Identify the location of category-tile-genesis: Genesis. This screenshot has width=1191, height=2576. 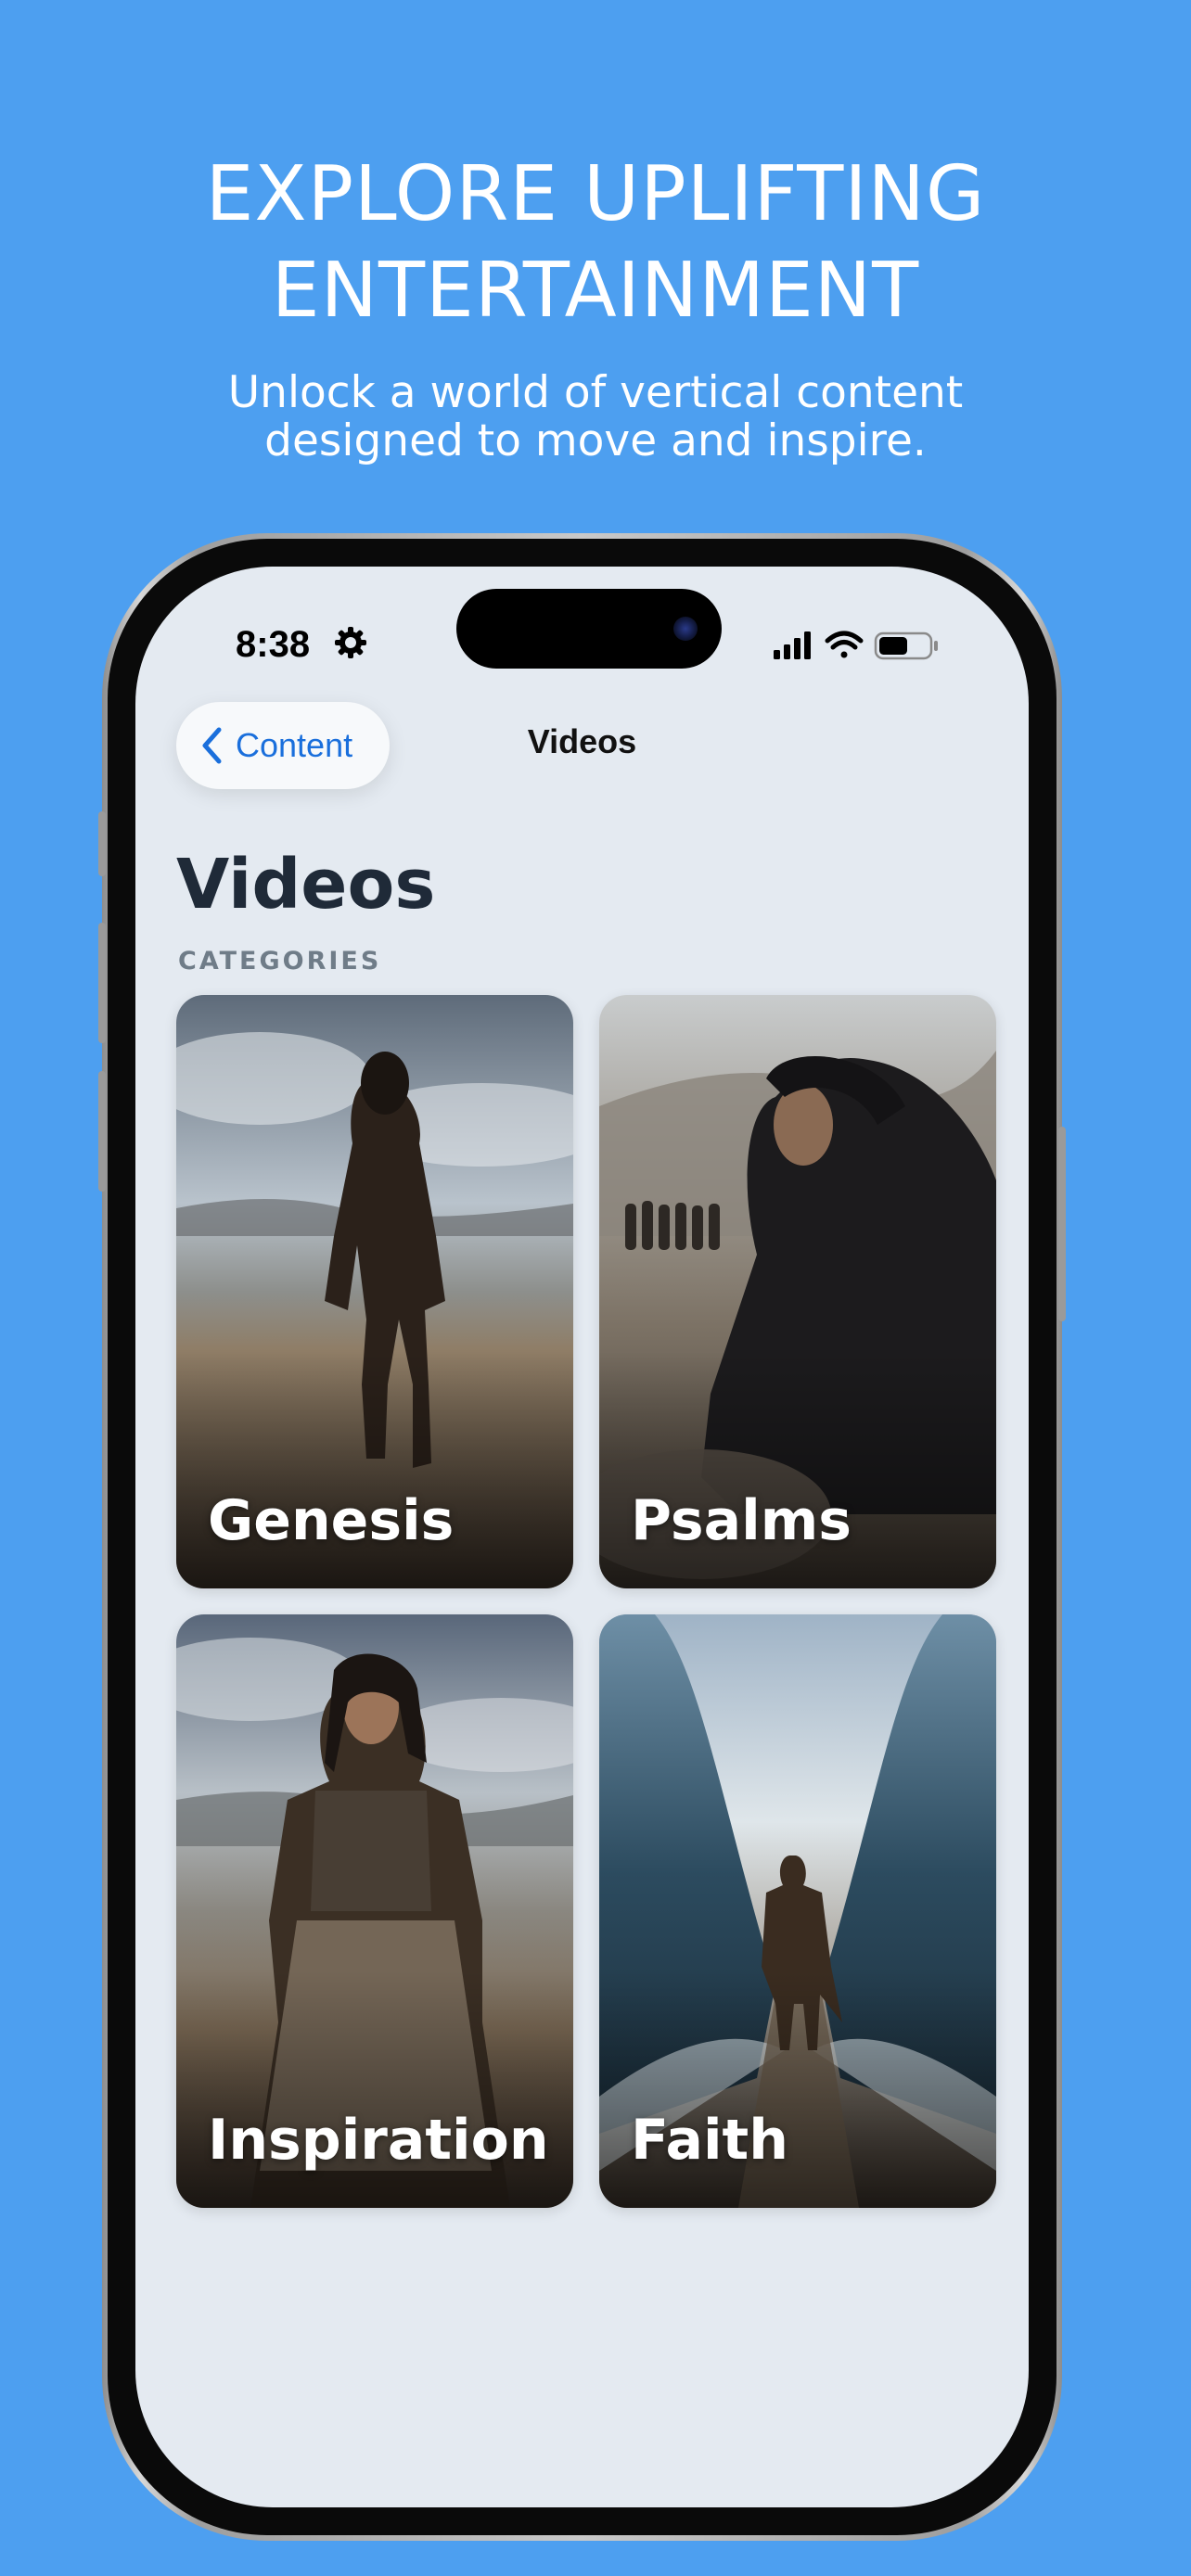
(374, 1291).